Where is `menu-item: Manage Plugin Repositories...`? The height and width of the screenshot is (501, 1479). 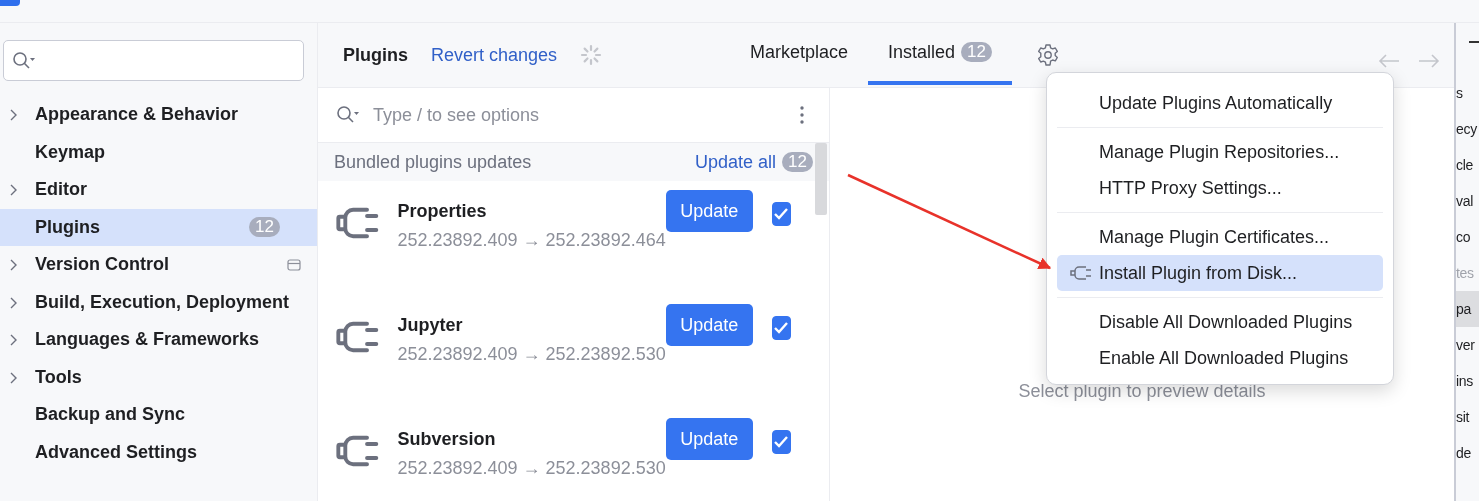
menu-item: Manage Plugin Repositories... is located at coordinates (1220, 152).